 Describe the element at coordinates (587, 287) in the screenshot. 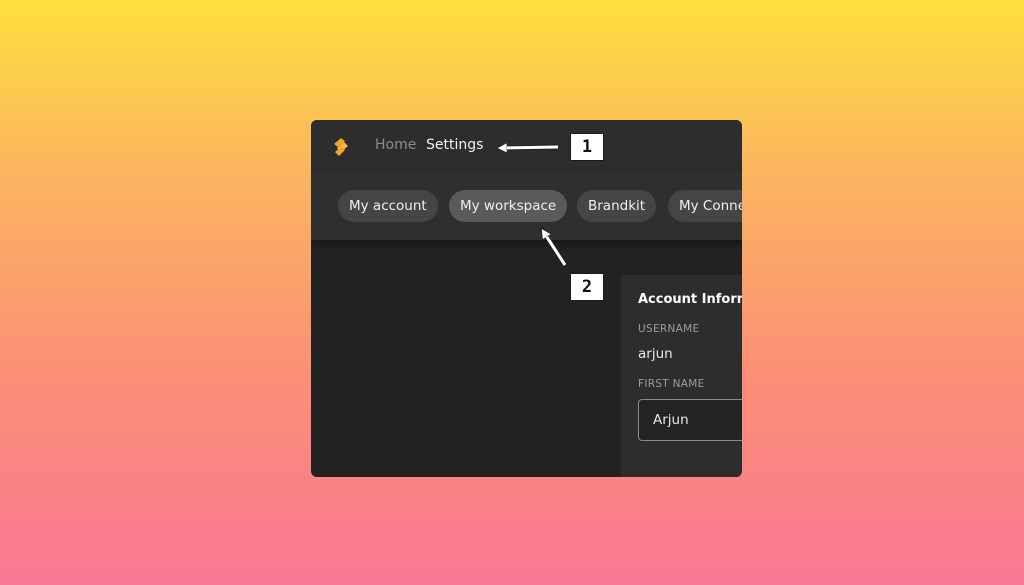

I see `annotation-label-2: 2` at that location.